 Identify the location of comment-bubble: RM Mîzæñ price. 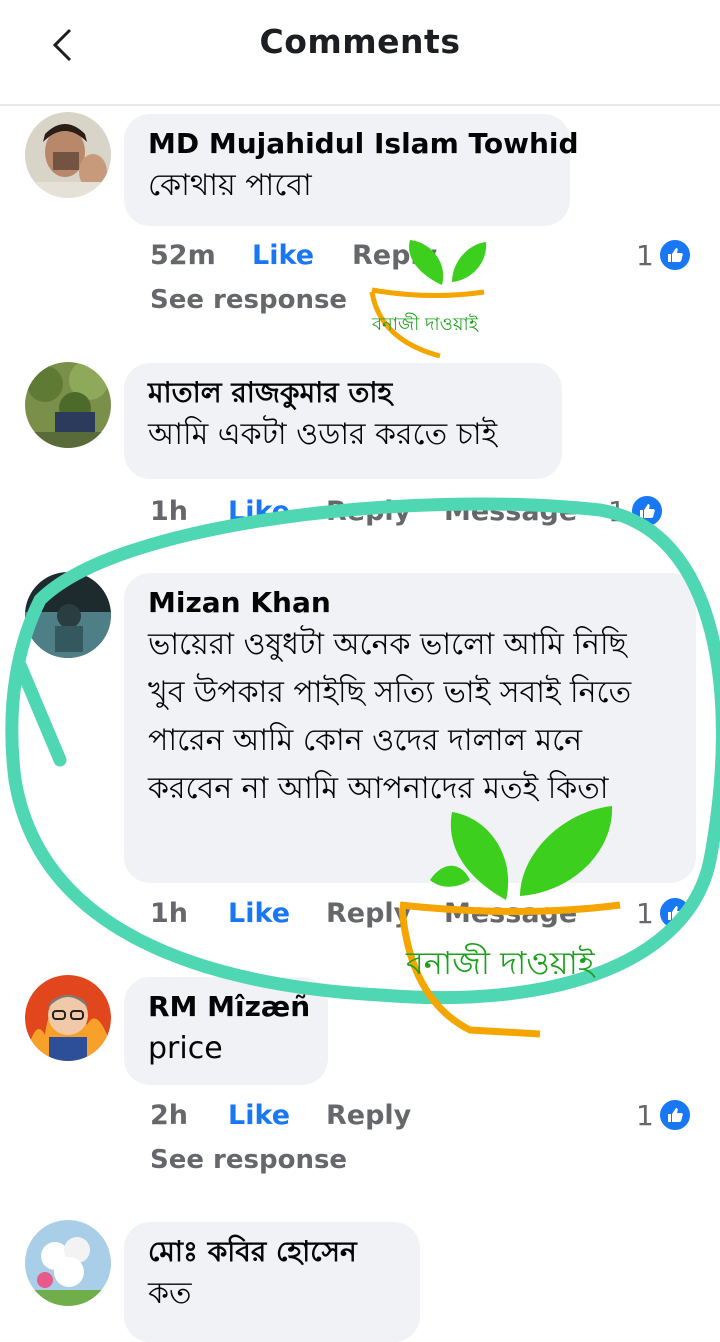
(226, 1031).